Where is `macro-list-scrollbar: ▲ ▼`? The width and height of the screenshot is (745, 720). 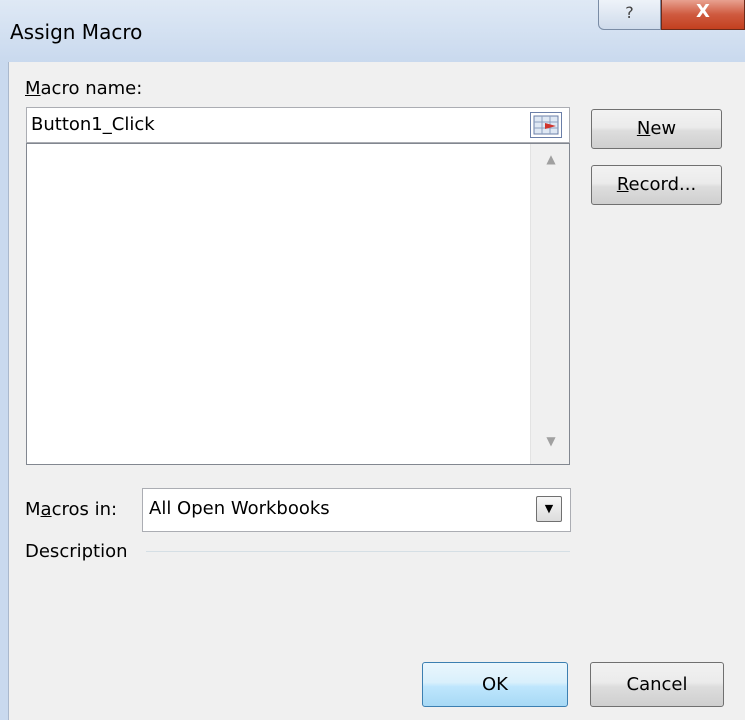
macro-list-scrollbar: ▲ ▼ is located at coordinates (549, 304).